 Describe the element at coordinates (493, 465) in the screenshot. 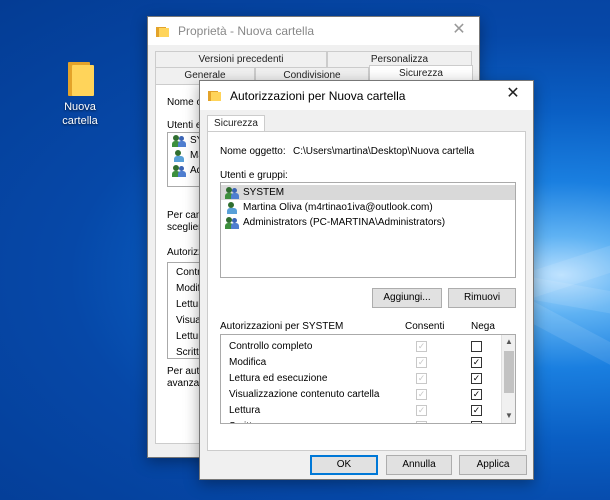

I see `apply-button: Applica` at that location.